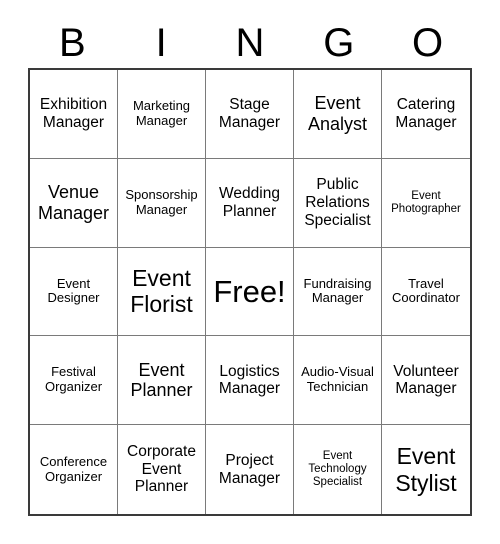 The width and height of the screenshot is (500, 544). I want to click on bingo-cell: Event Photographer, so click(426, 203).